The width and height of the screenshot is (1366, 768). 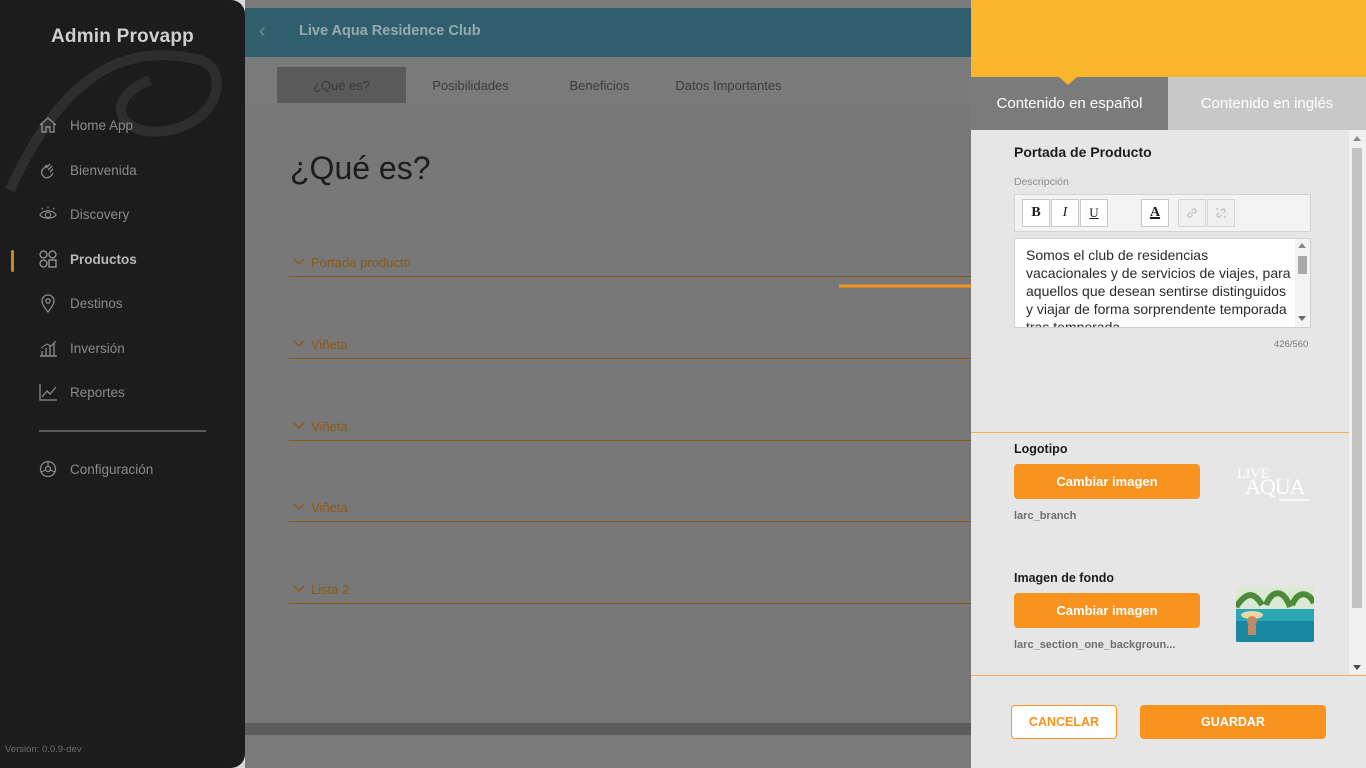 What do you see at coordinates (728, 85) in the screenshot?
I see `tab-datos-importantes: Datos Importantes` at bounding box center [728, 85].